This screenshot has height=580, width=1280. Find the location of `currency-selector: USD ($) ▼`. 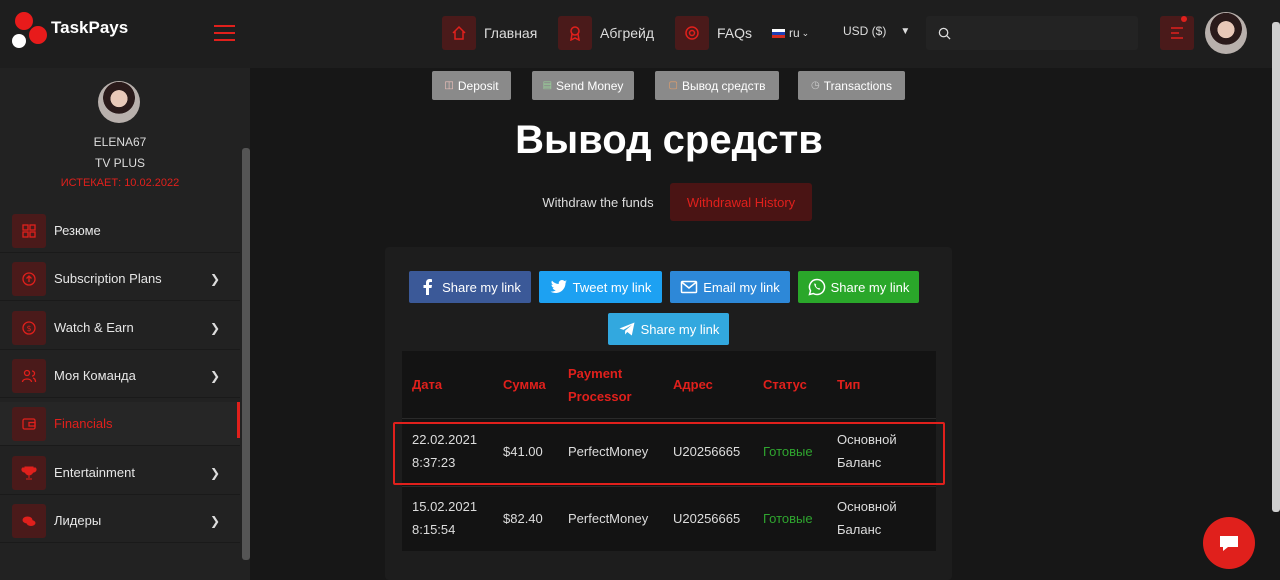

currency-selector: USD ($) ▼ is located at coordinates (876, 31).